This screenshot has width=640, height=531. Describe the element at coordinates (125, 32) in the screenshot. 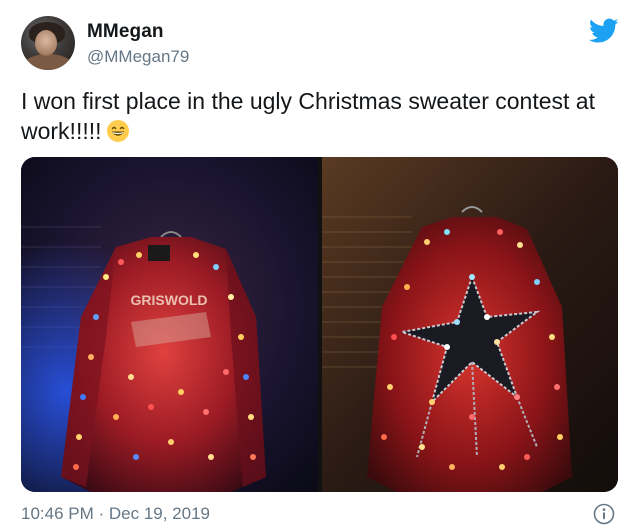

I see `author-display-name: MMegan` at that location.